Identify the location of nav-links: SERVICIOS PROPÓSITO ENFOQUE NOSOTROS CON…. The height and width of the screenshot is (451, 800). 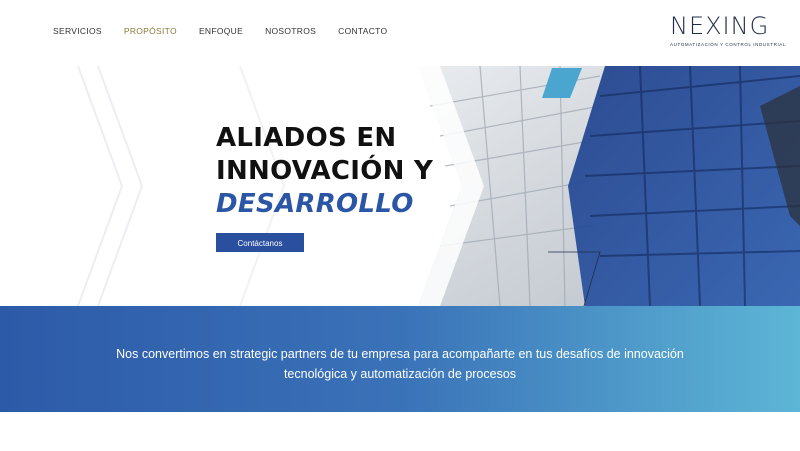
(220, 31).